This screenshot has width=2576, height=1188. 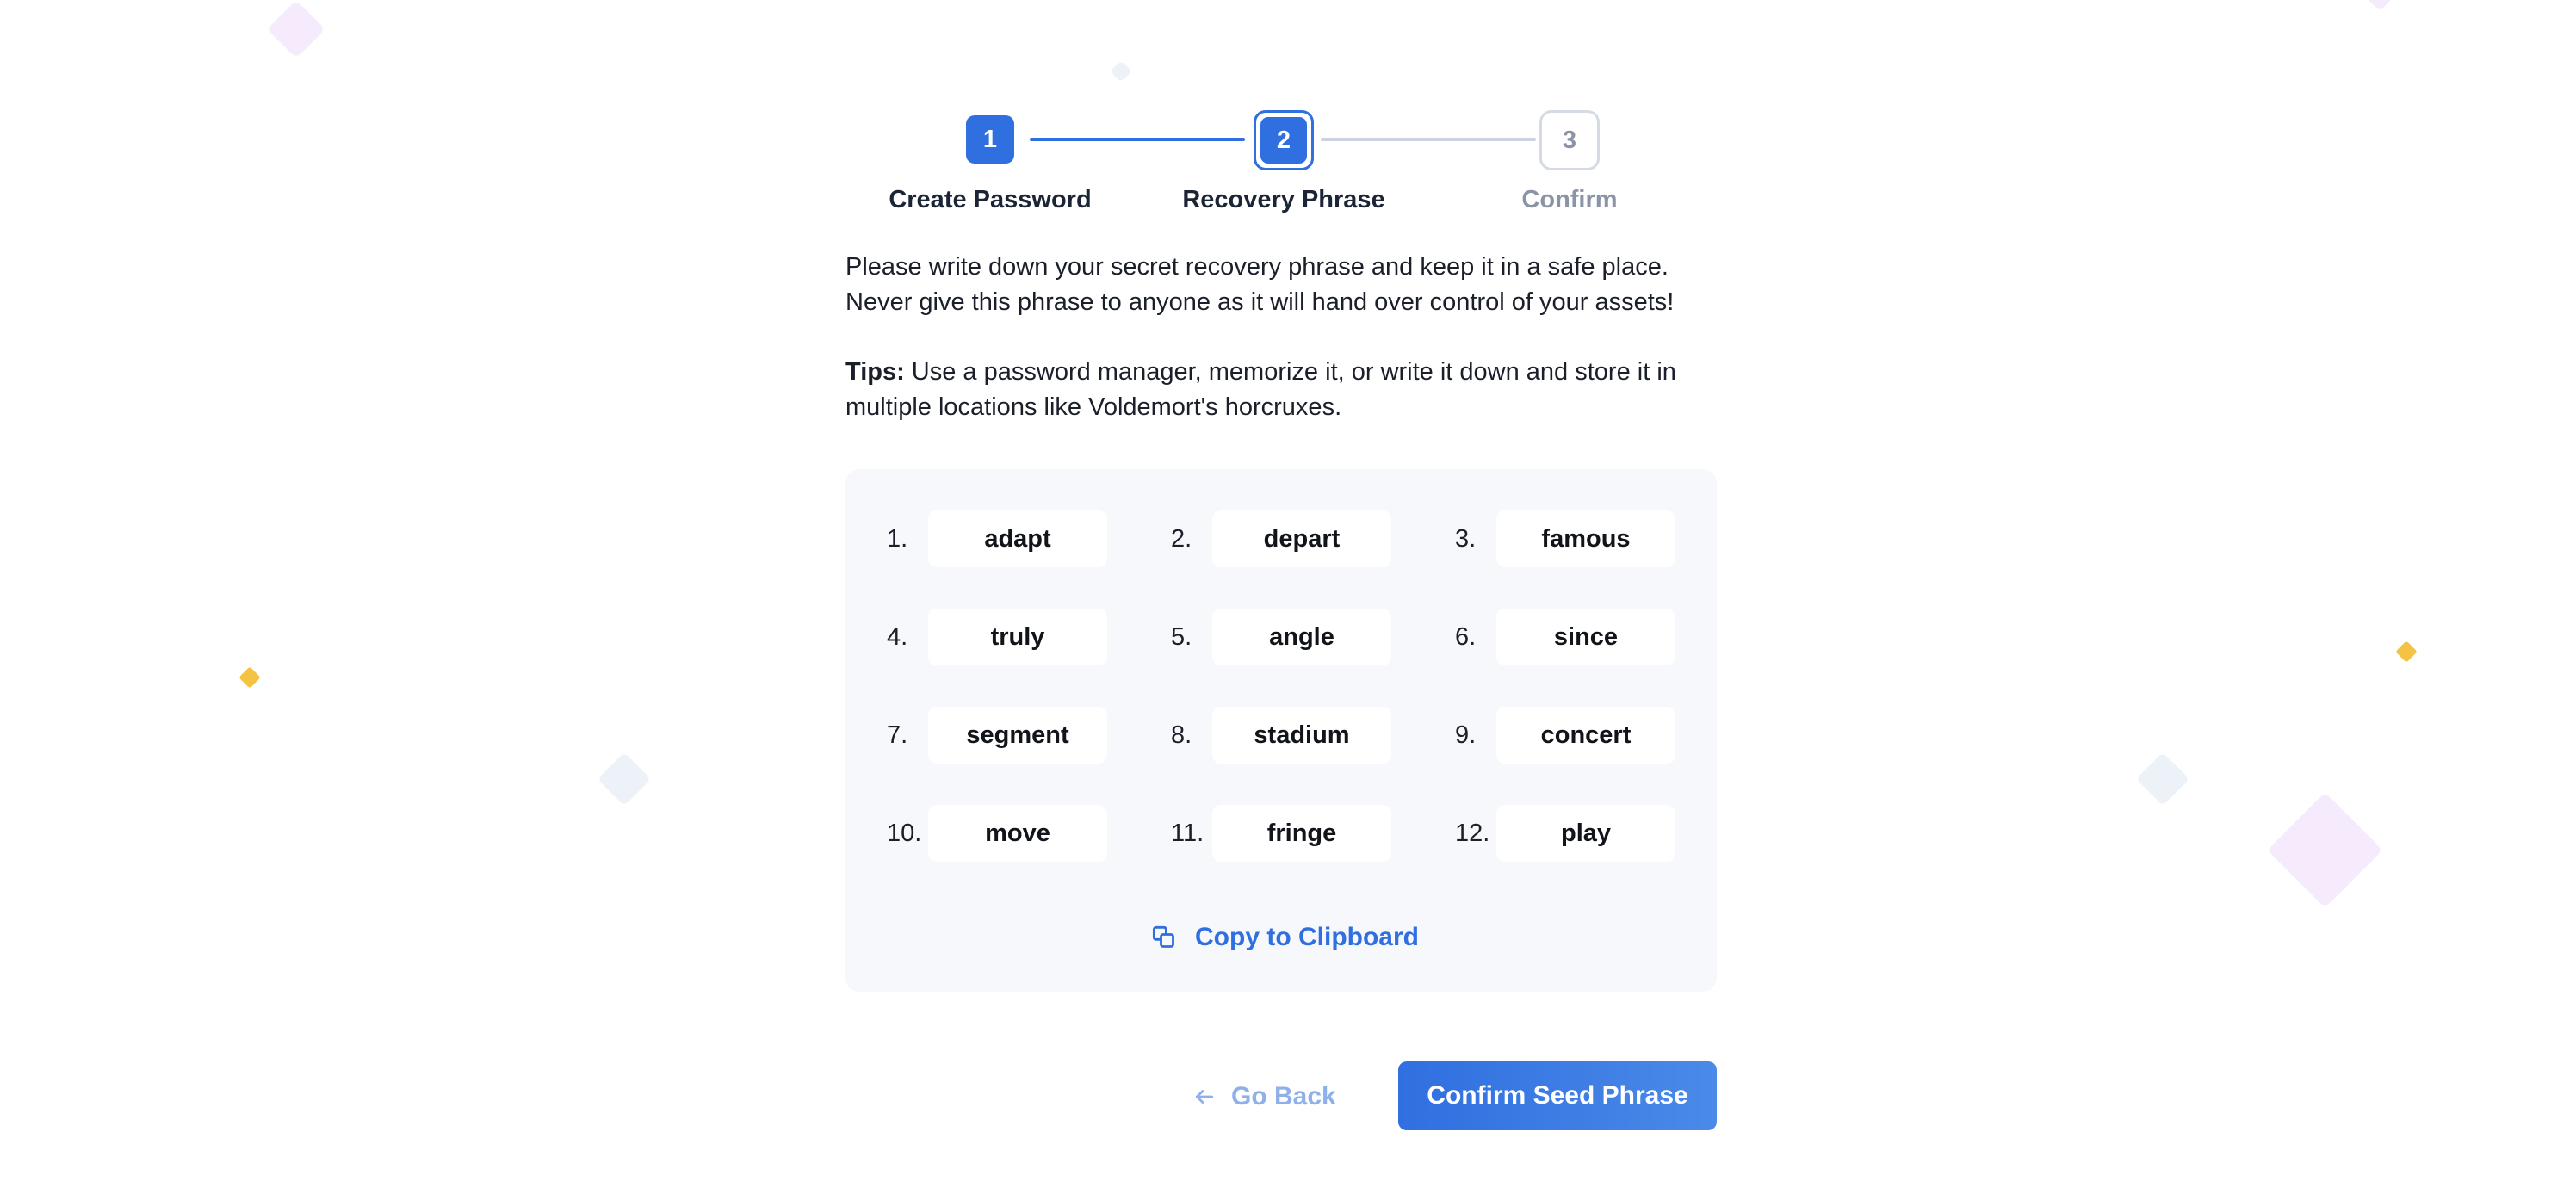 I want to click on phrase-word-number: 11., so click(x=1188, y=833).